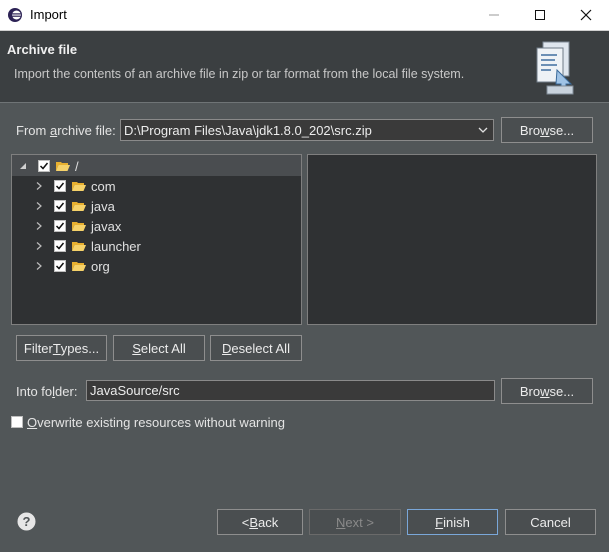  I want to click on page-title: Archive file, so click(42, 49).